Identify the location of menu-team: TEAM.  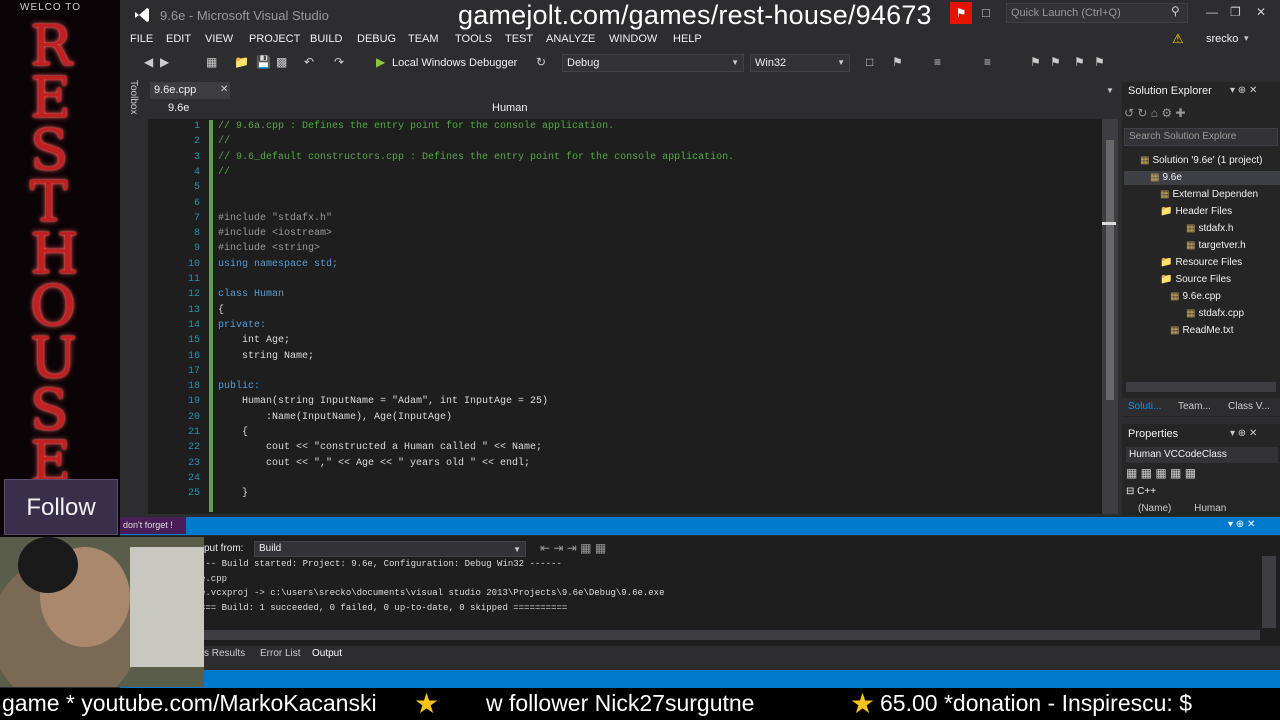
(423, 39).